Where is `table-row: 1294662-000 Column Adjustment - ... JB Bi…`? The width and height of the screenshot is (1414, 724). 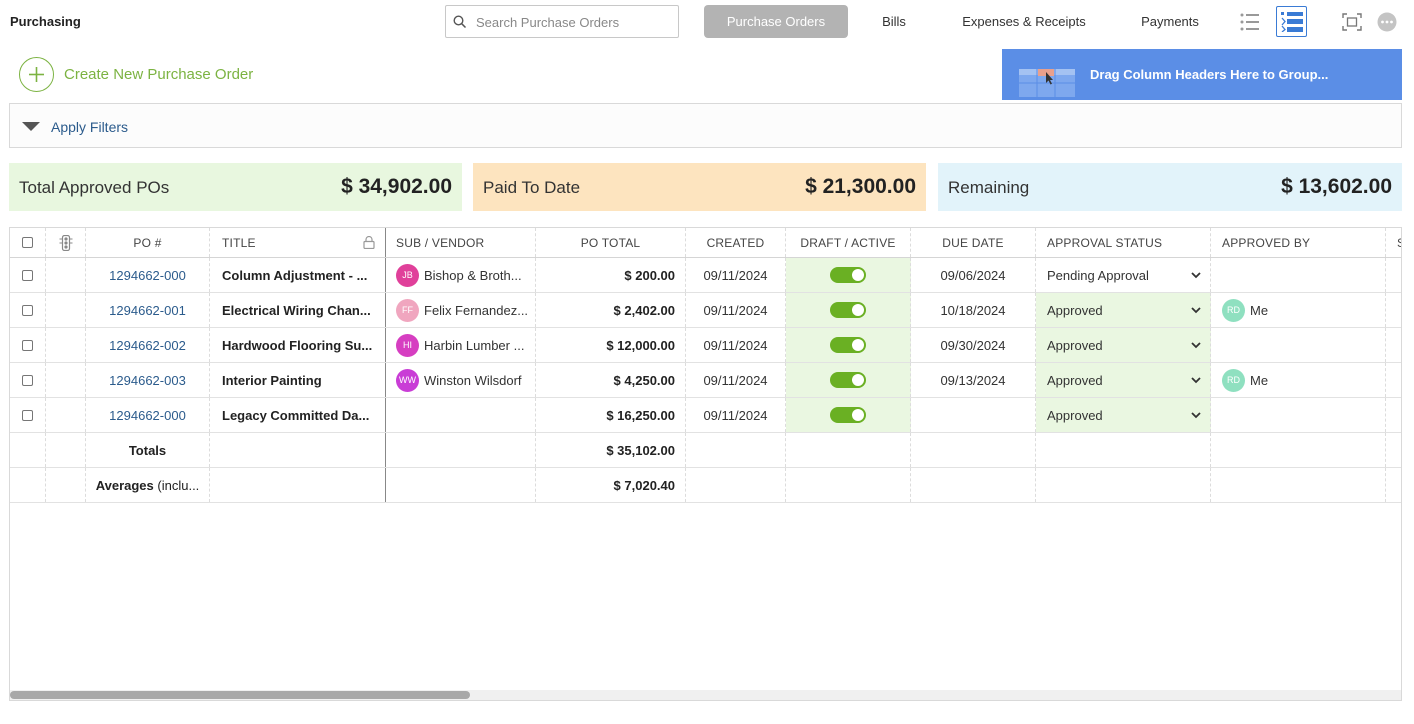
table-row: 1294662-000 Column Adjustment - ... JB Bi… is located at coordinates (705, 275).